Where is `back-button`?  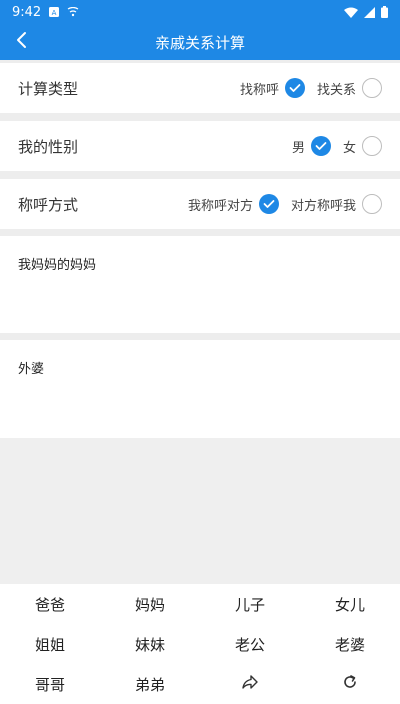 back-button is located at coordinates (22, 42).